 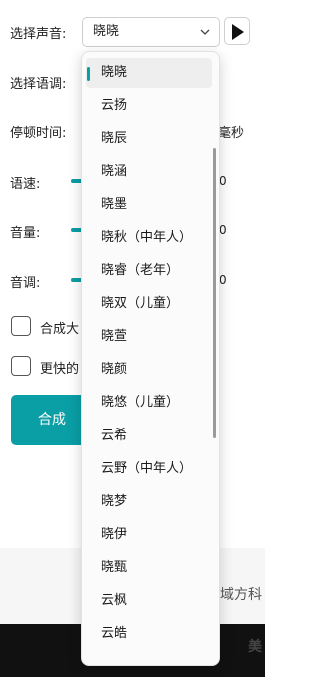 What do you see at coordinates (149, 172) in the screenshot?
I see `dropdown-option: 晓涵` at bounding box center [149, 172].